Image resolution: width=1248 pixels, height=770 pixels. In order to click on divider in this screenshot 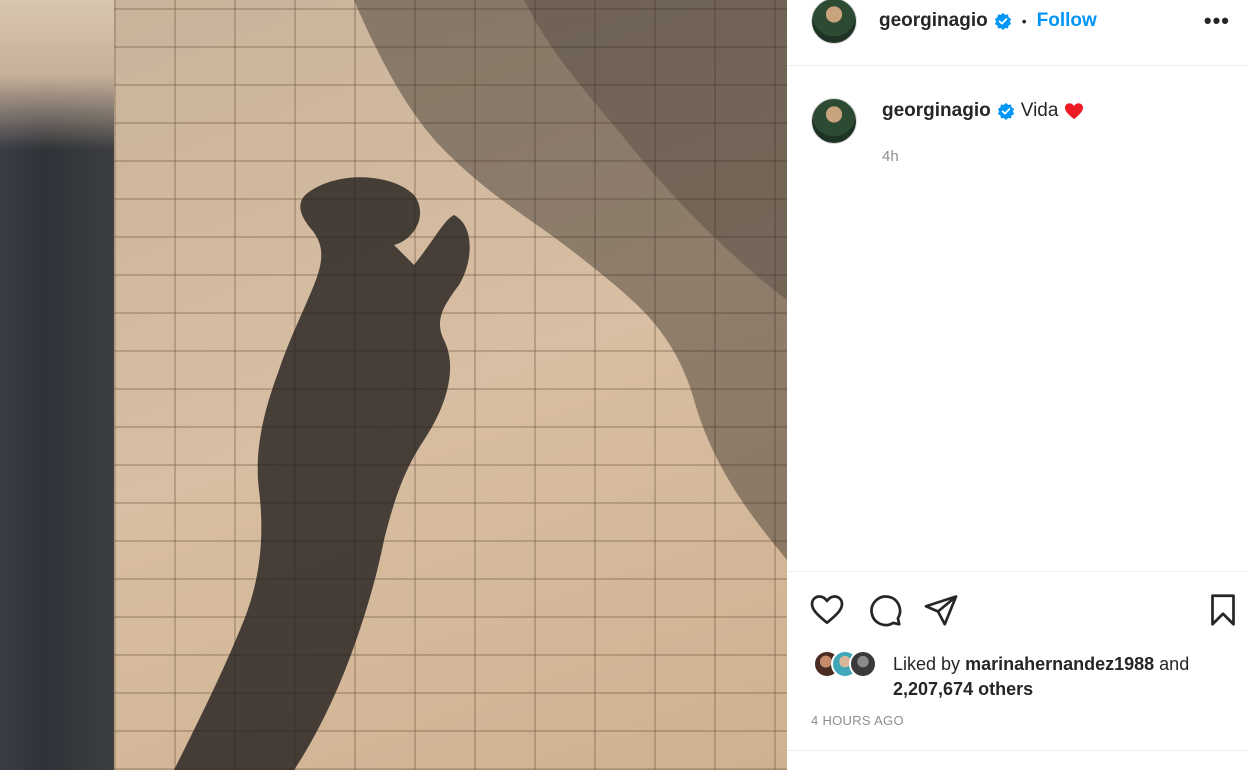, I will do `click(1017, 750)`.